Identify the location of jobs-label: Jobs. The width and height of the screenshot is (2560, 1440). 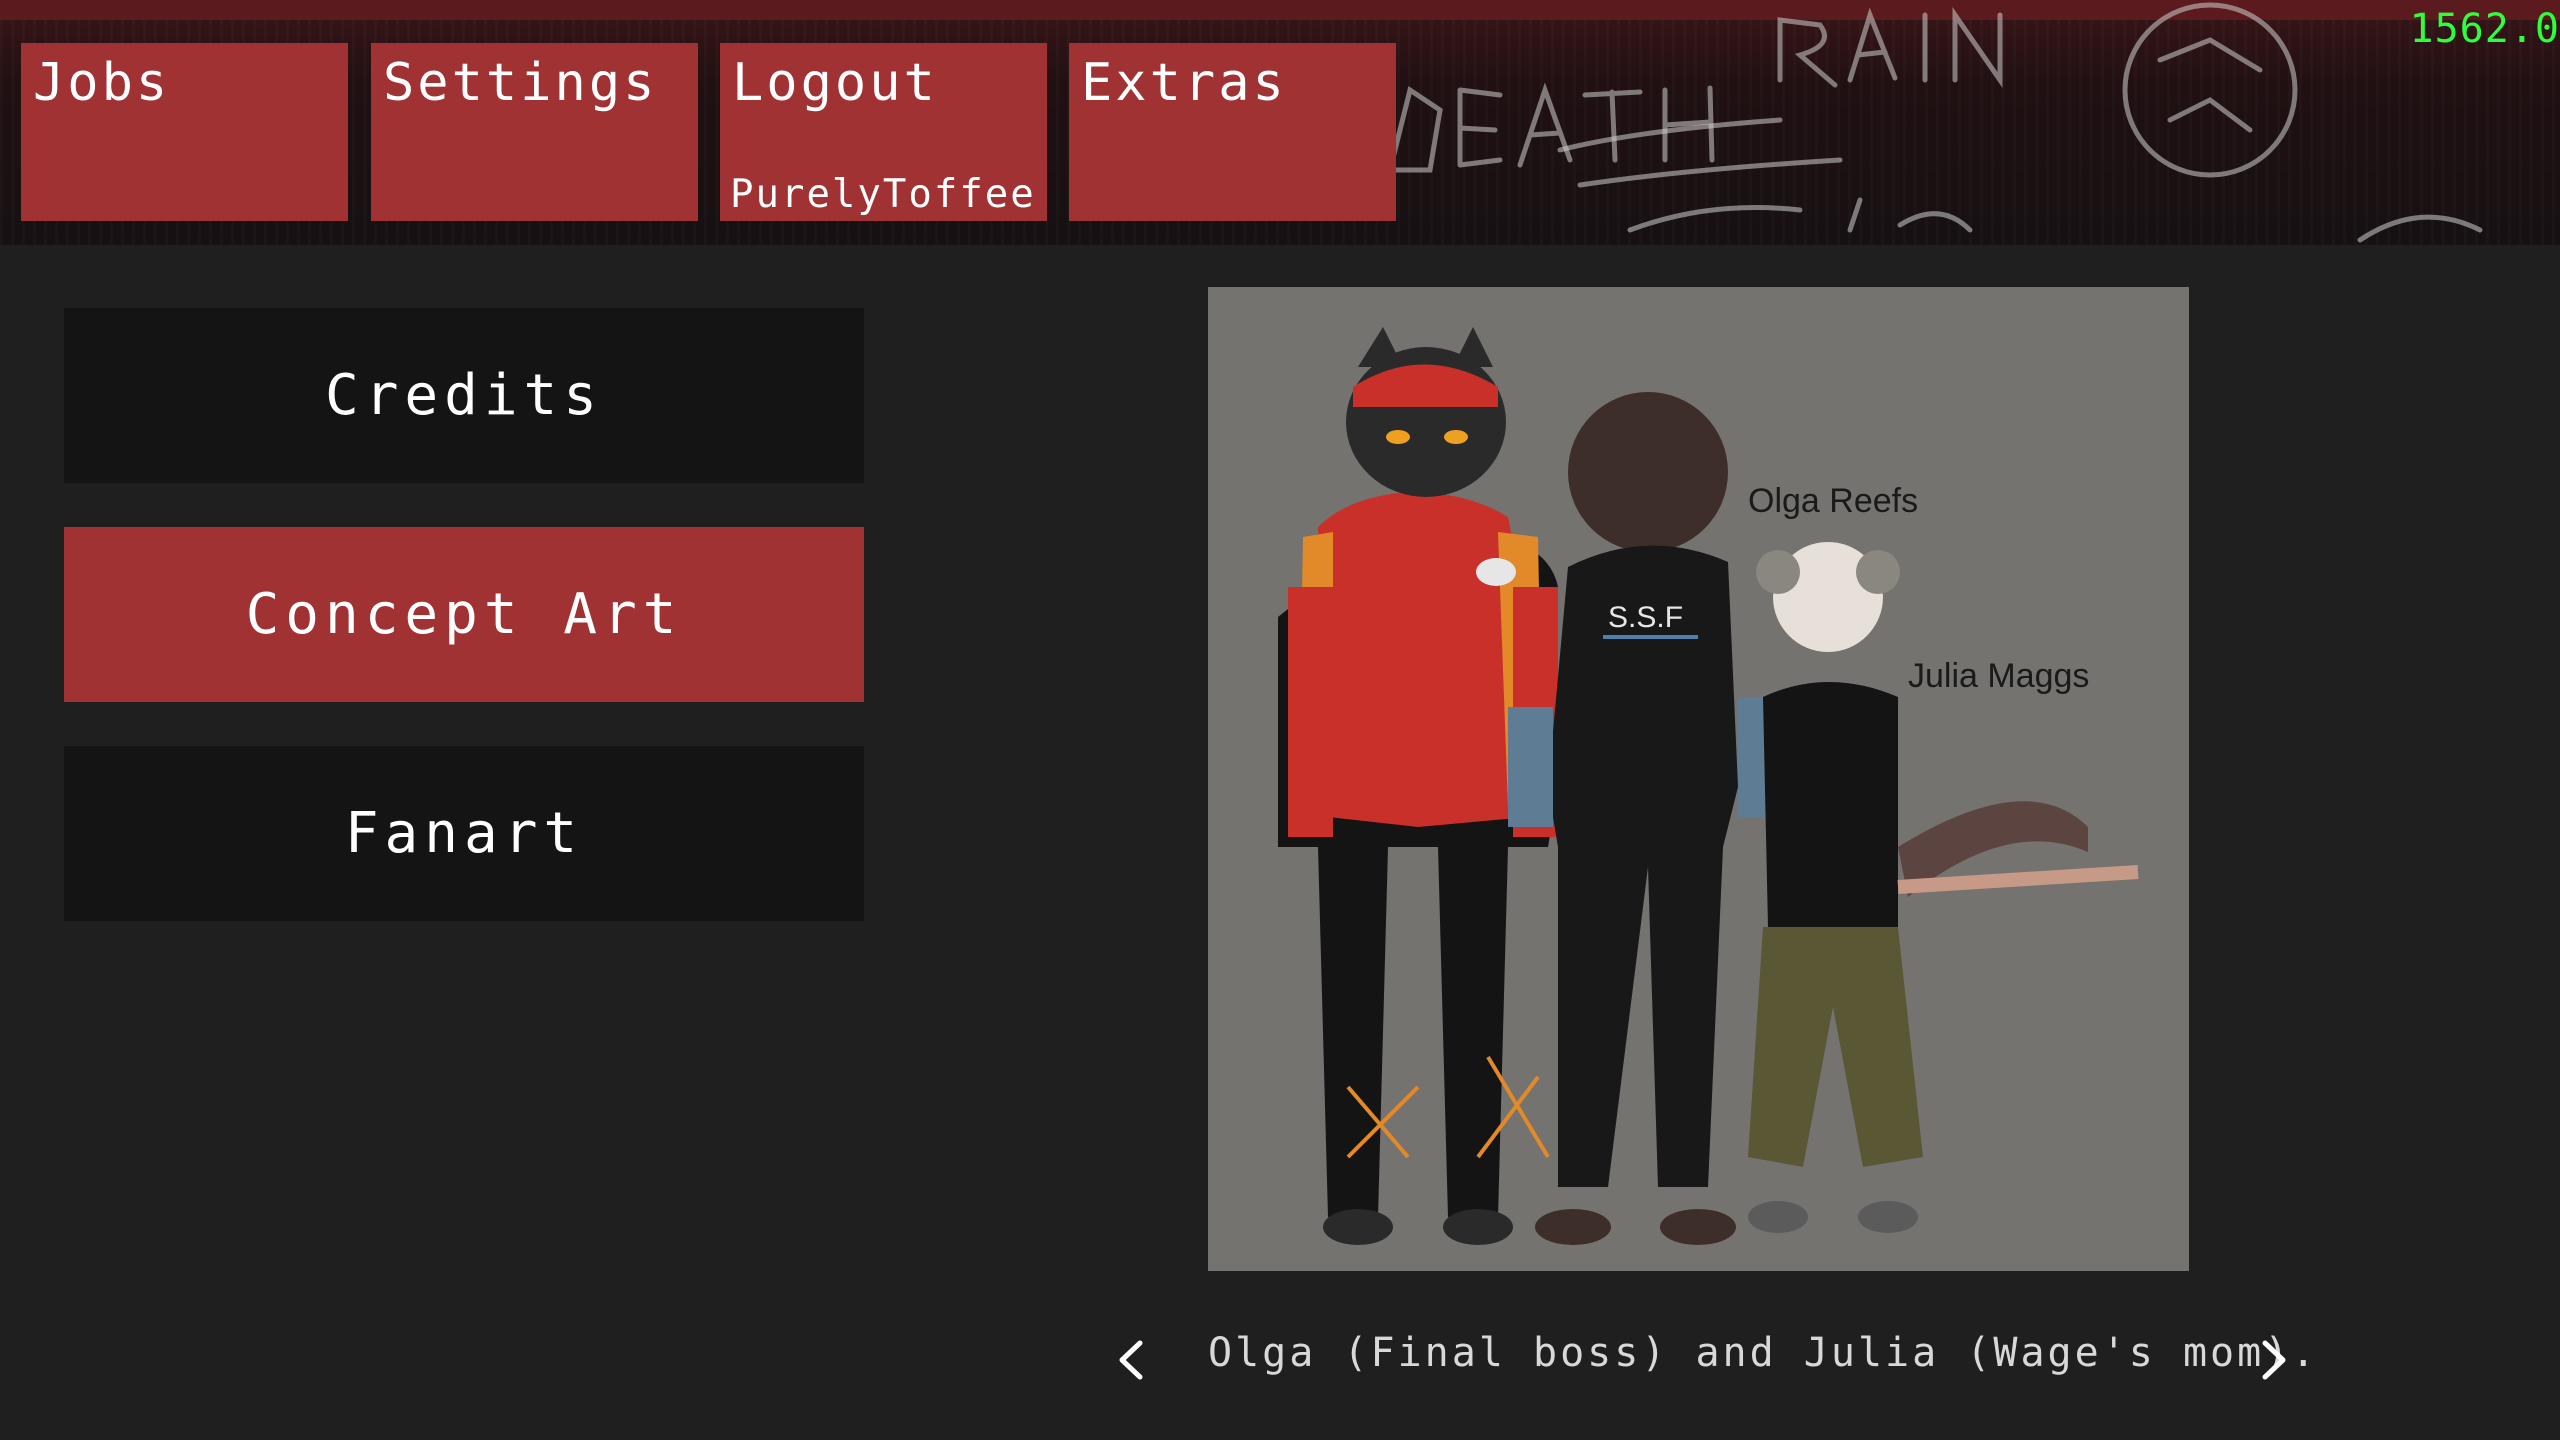
(102, 83).